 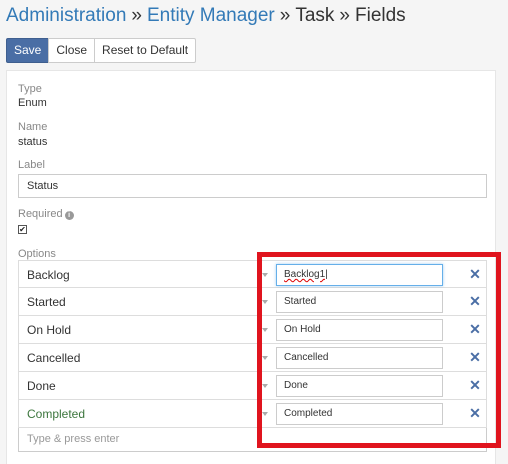 I want to click on save-button: Save, so click(x=28, y=50).